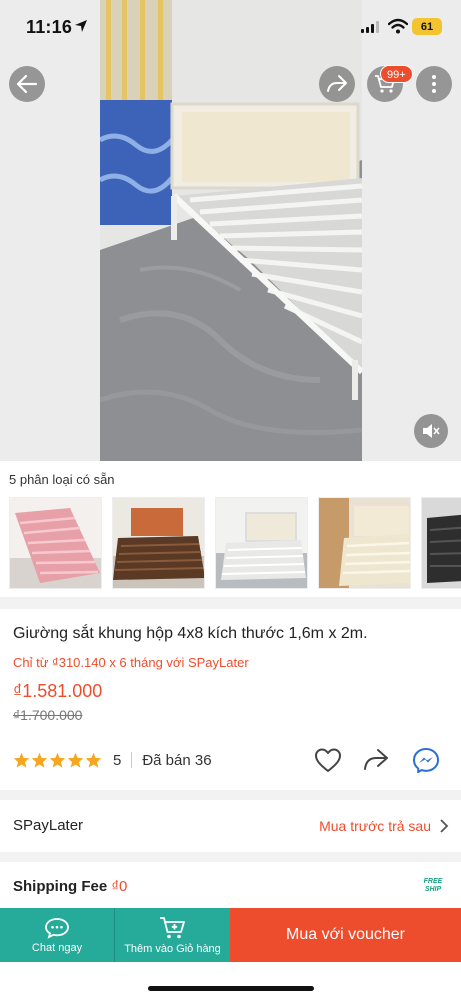  Describe the element at coordinates (370, 27) in the screenshot. I see `cellular-signal-icon` at that location.